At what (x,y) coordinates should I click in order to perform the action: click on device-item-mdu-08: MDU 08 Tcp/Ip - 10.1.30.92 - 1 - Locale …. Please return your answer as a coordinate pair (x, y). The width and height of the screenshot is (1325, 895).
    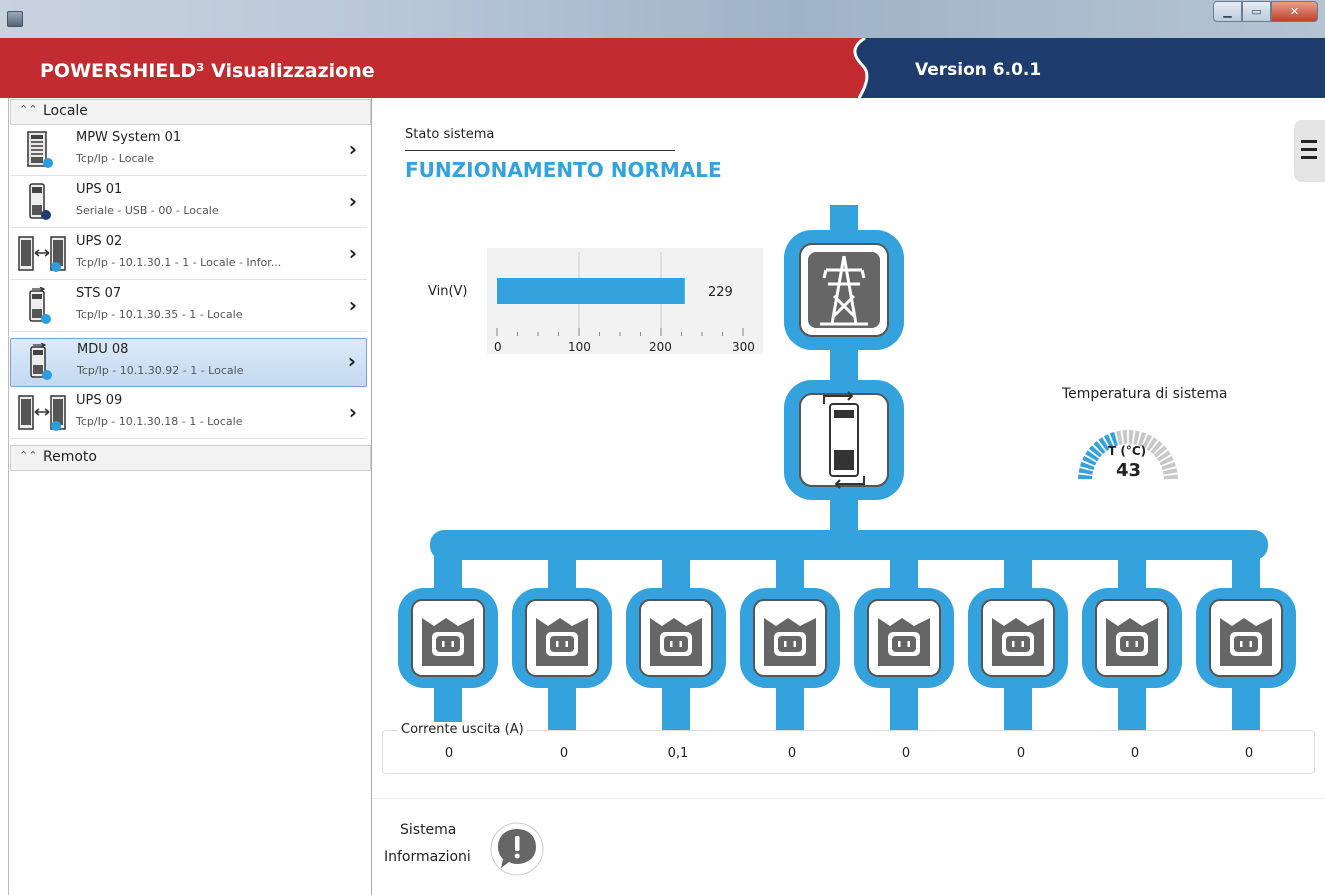
    Looking at the image, I should click on (188, 362).